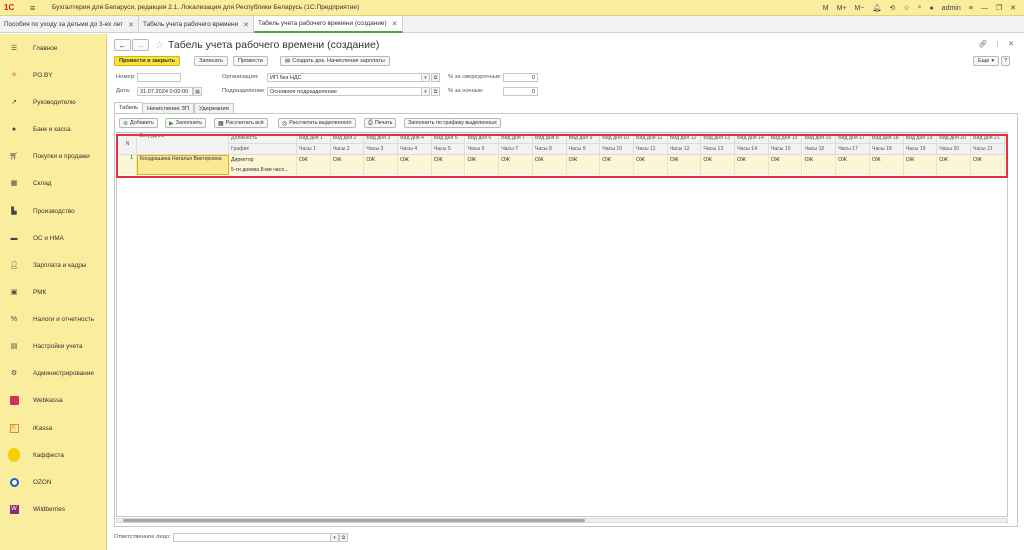 This screenshot has width=1024, height=550. Describe the element at coordinates (785, 138) in the screenshot. I see `column-header-day-type: Вид дня 15` at that location.